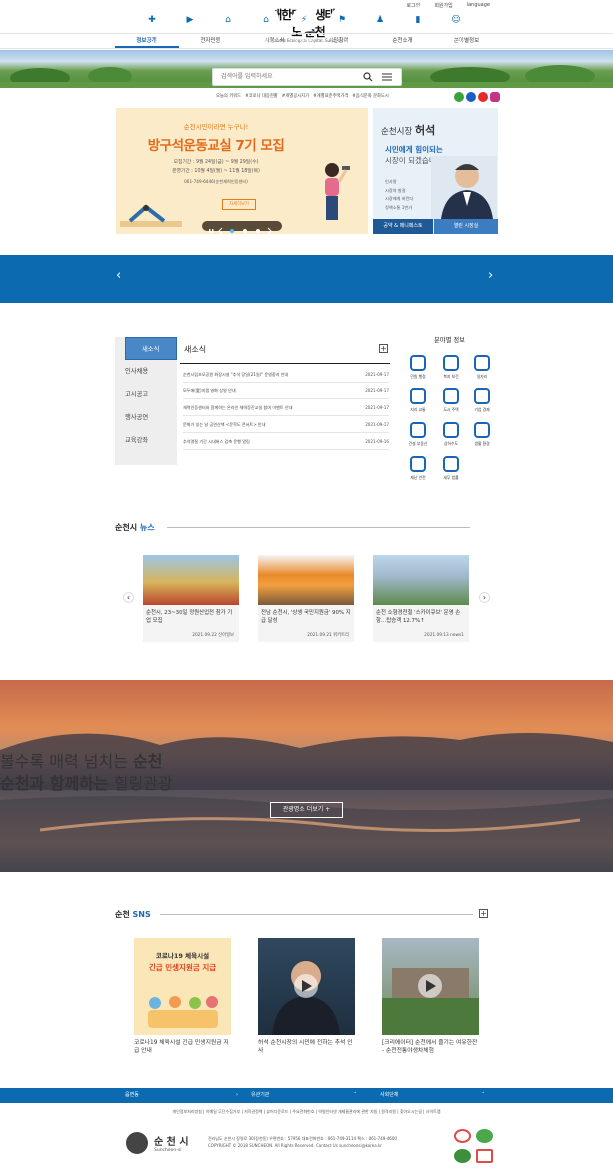 The height and width of the screenshot is (1172, 613). Describe the element at coordinates (216, 146) in the screenshot. I see `banner-title: 방구석운동교실 7기 모집` at that location.